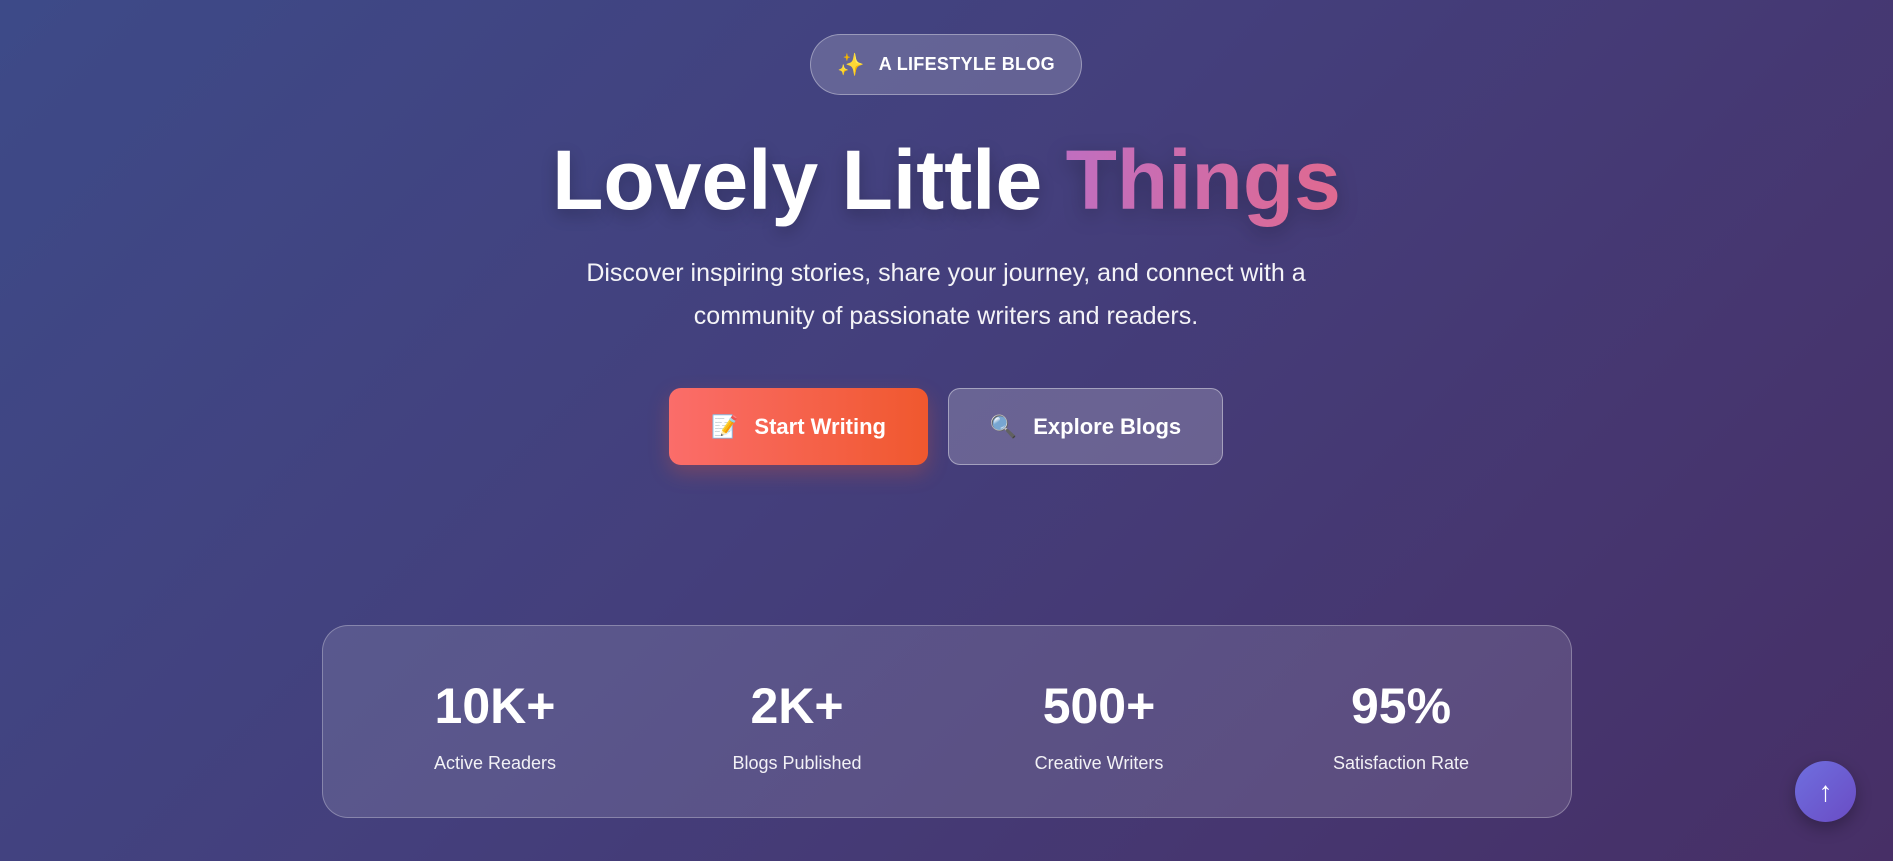 This screenshot has width=1893, height=861. I want to click on arrow-up-icon: ↑, so click(1825, 791).